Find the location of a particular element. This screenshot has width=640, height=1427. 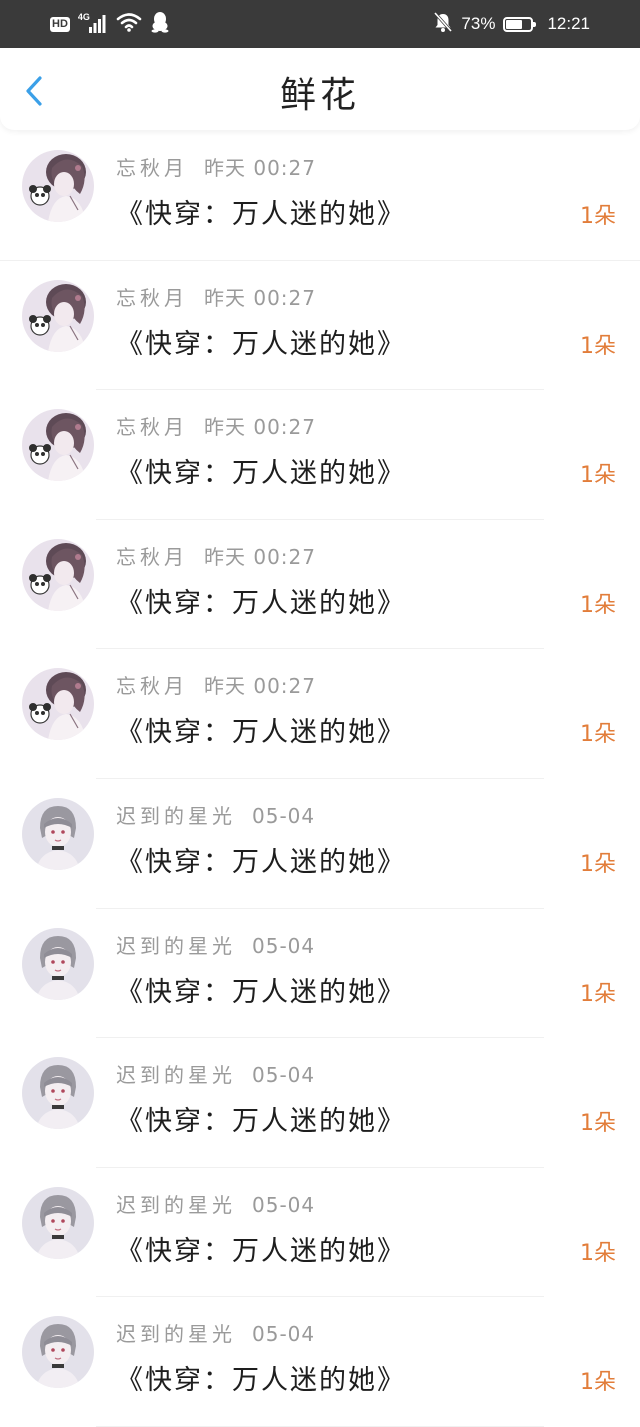

clock: 12:21 is located at coordinates (568, 23).